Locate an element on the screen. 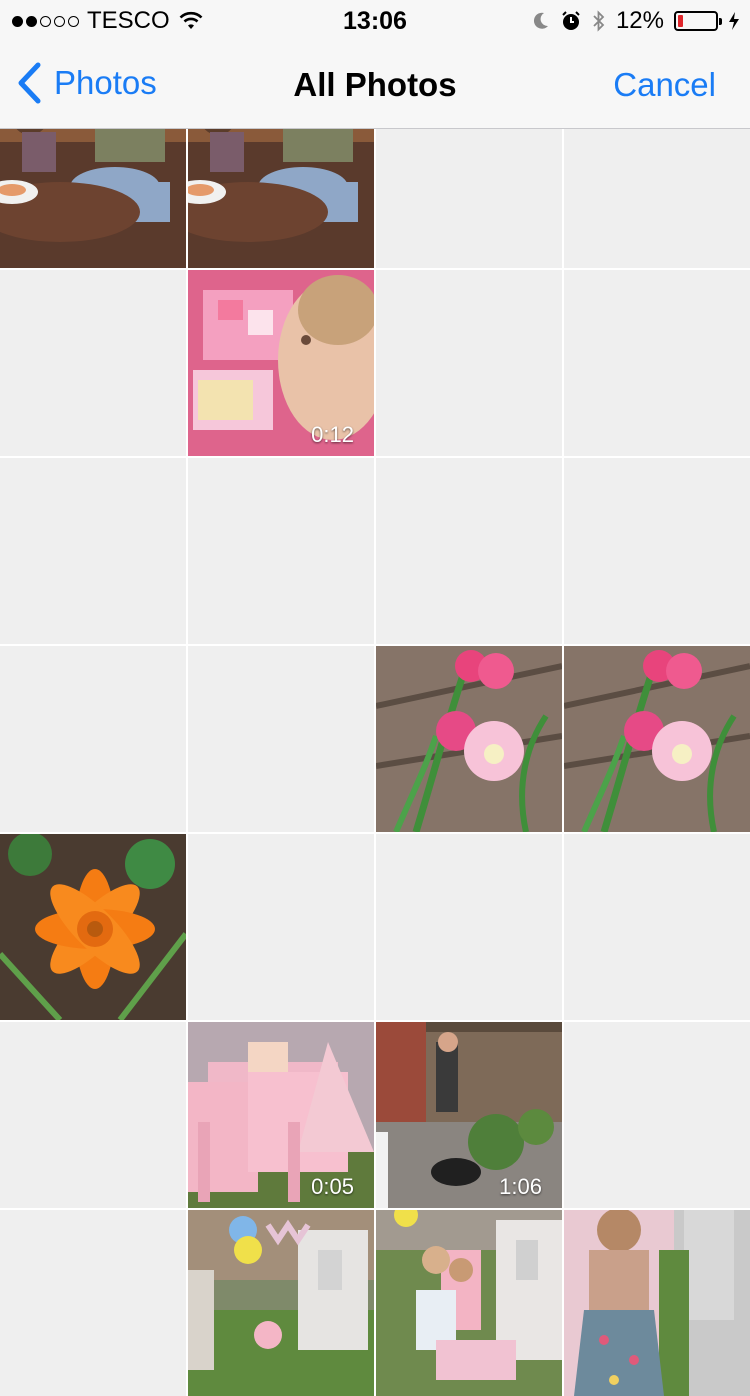 The image size is (750, 1396). video-duration: 0:05 is located at coordinates (332, 1186).